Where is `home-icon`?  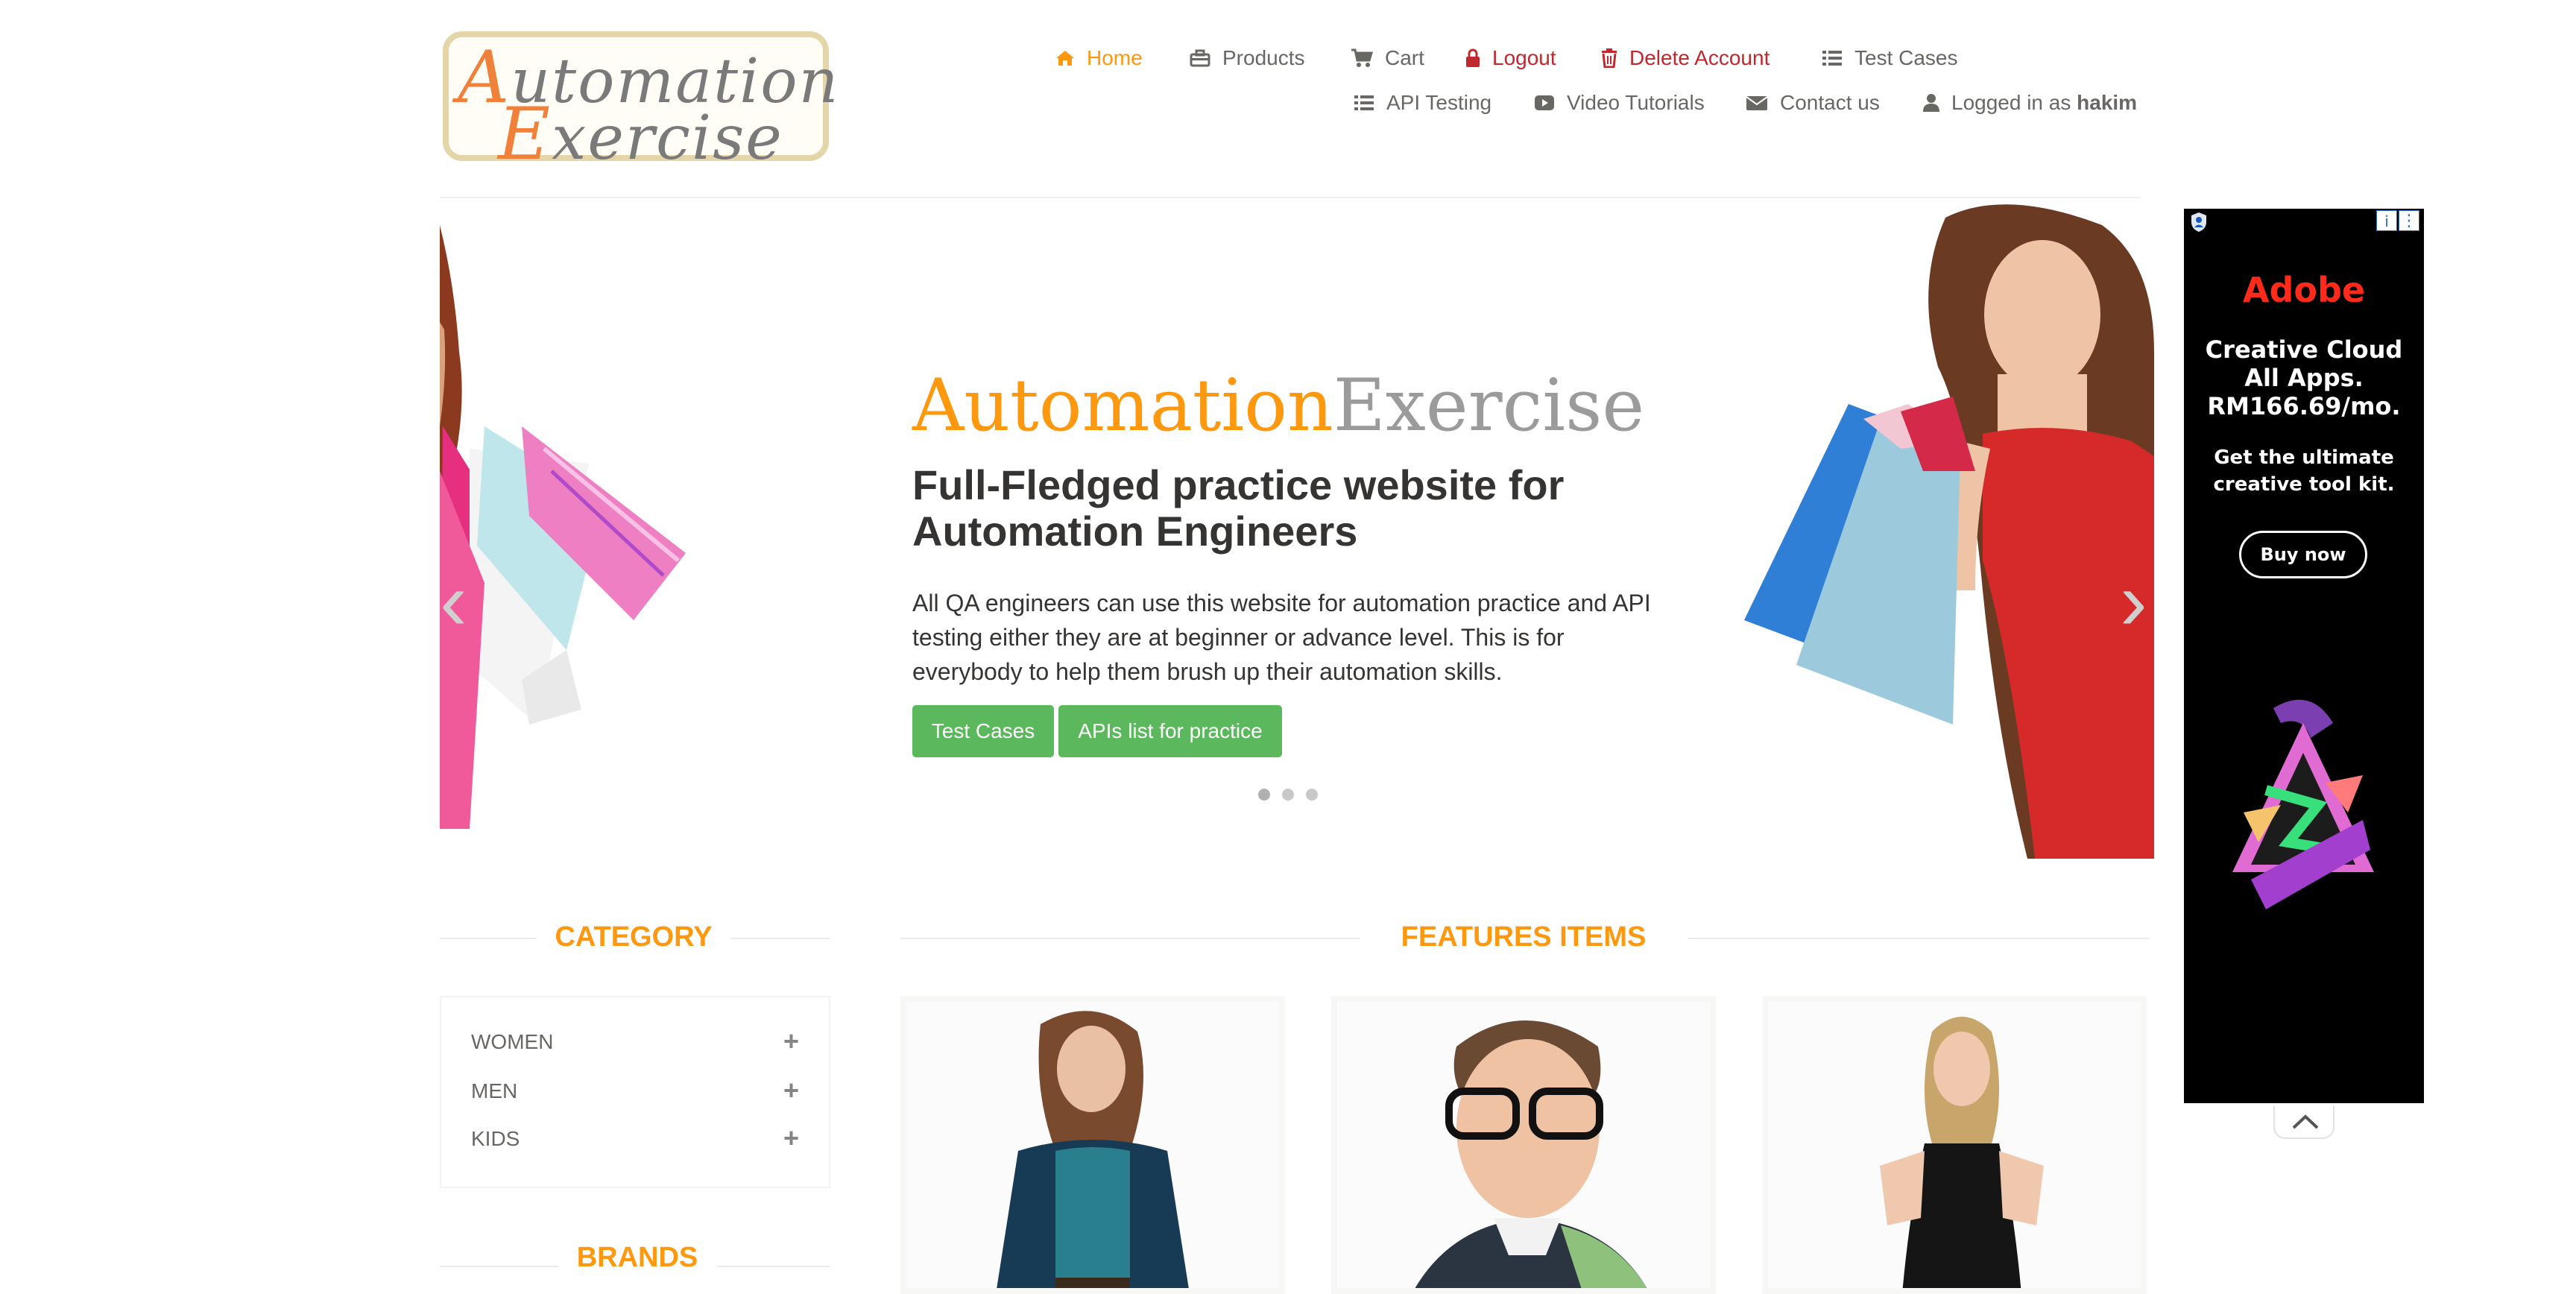 home-icon is located at coordinates (1065, 59).